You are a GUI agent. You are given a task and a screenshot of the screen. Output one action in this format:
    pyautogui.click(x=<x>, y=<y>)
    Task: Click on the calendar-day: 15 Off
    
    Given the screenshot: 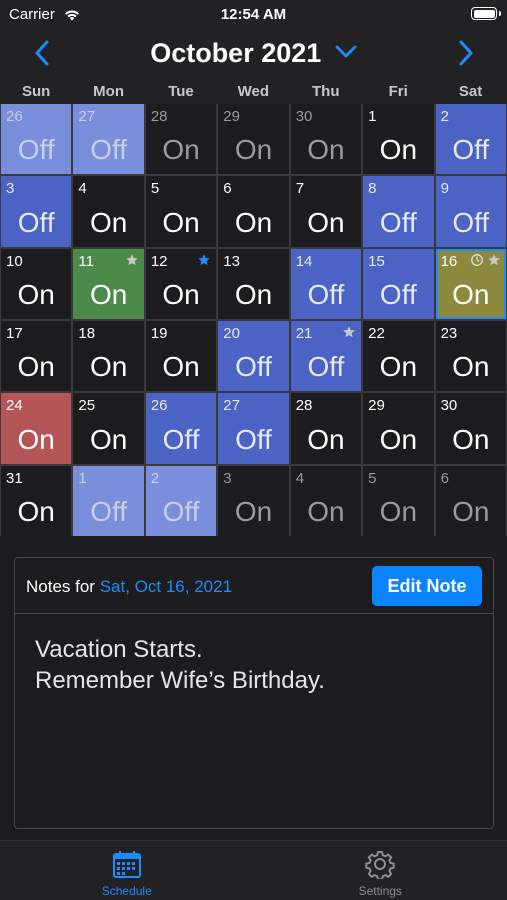 What is the action you would take?
    pyautogui.click(x=398, y=283)
    